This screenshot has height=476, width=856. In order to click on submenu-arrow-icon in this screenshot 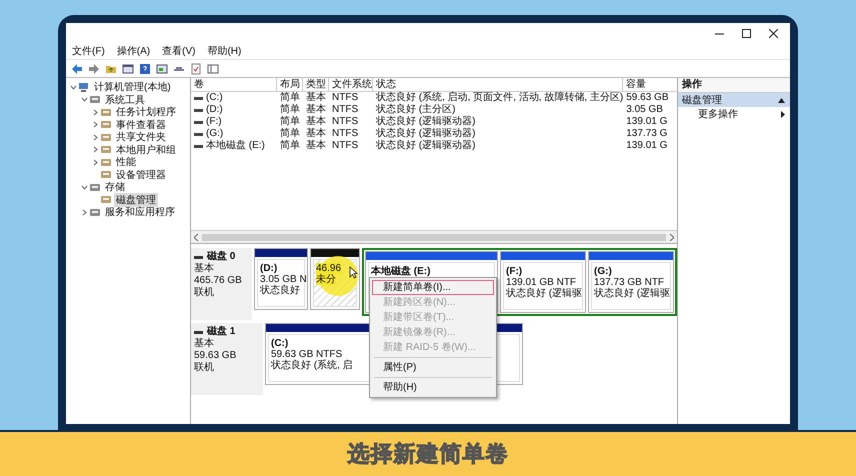, I will do `click(783, 114)`.